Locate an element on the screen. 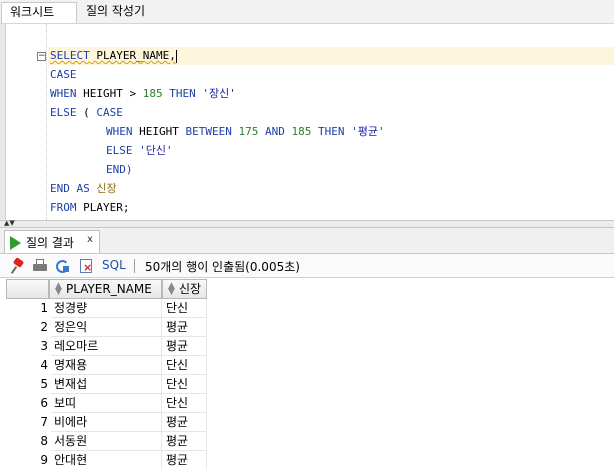 This screenshot has height=469, width=614. row-number: 4 is located at coordinates (44, 365).